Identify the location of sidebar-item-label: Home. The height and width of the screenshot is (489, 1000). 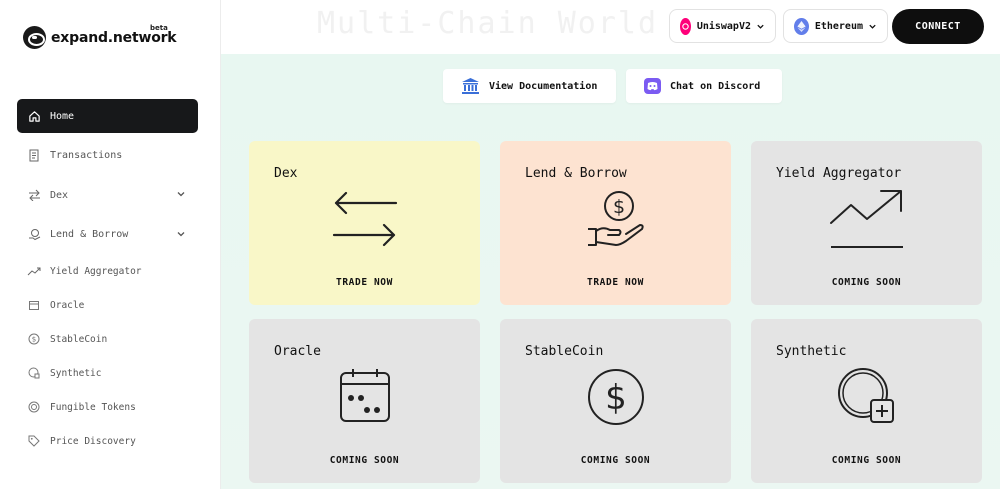
(62, 116).